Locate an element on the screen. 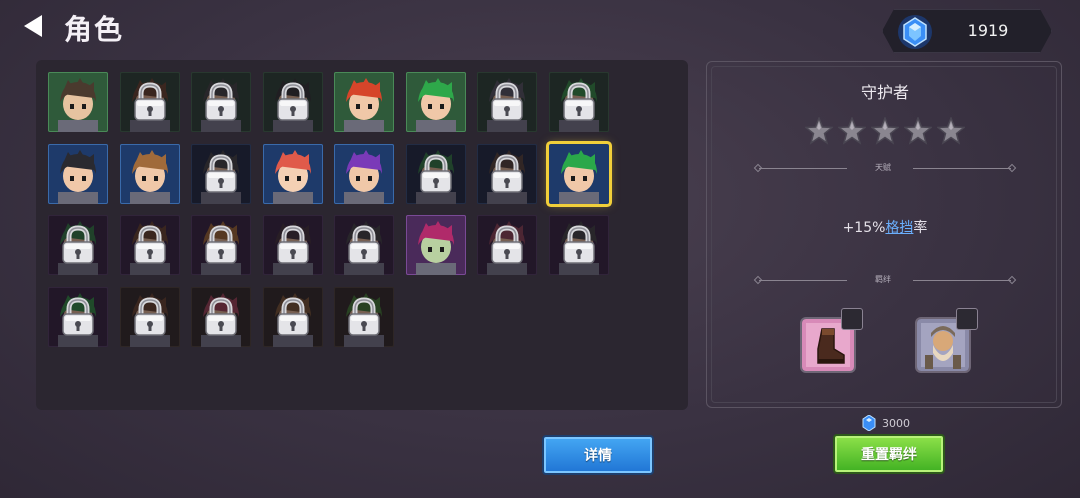  talent-divider: 天赋 is located at coordinates (885, 169).